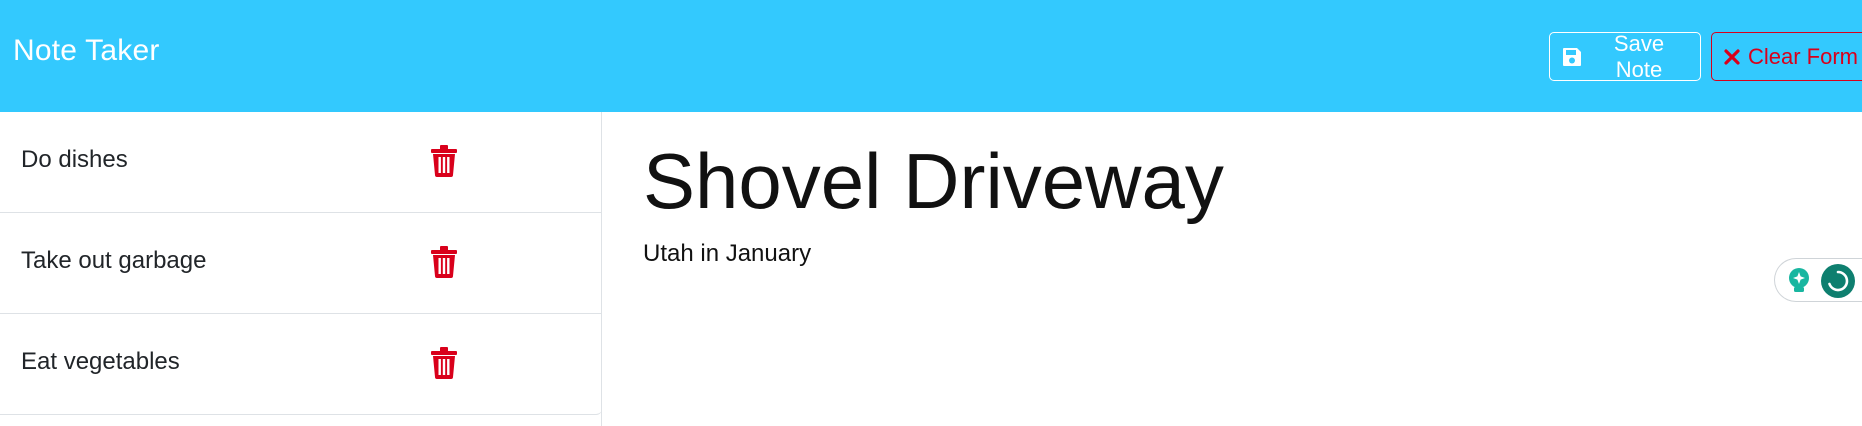 The width and height of the screenshot is (1862, 426). Describe the element at coordinates (727, 254) in the screenshot. I see `note-text-area: Utah in January` at that location.